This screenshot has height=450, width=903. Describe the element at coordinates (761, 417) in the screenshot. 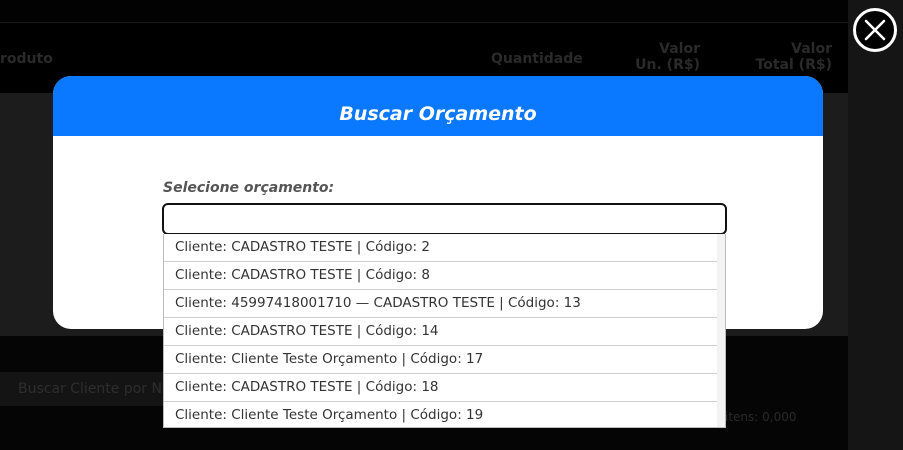

I see `background-items-total: itens: 0,000` at that location.